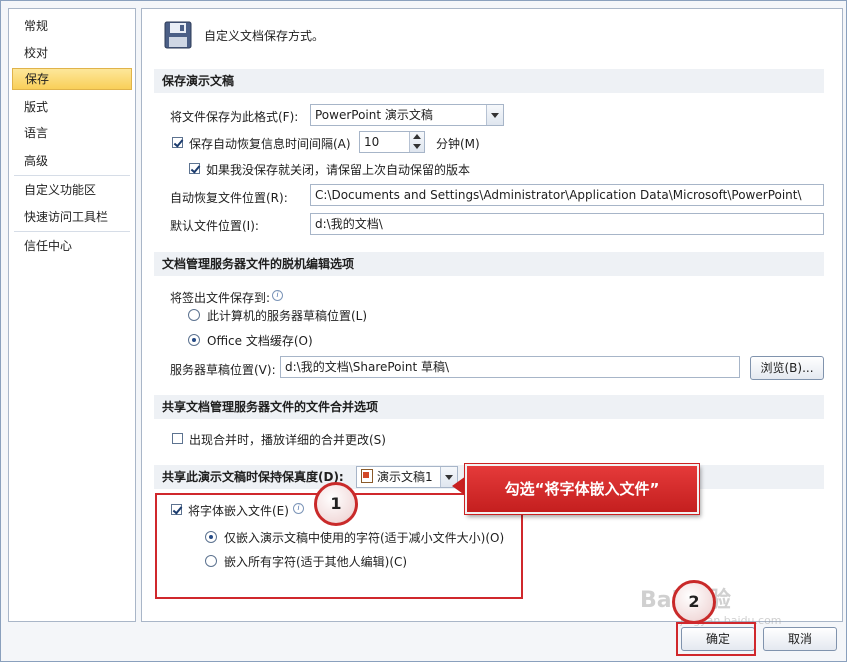 The image size is (847, 662). I want to click on cancel-button: 取消, so click(800, 639).